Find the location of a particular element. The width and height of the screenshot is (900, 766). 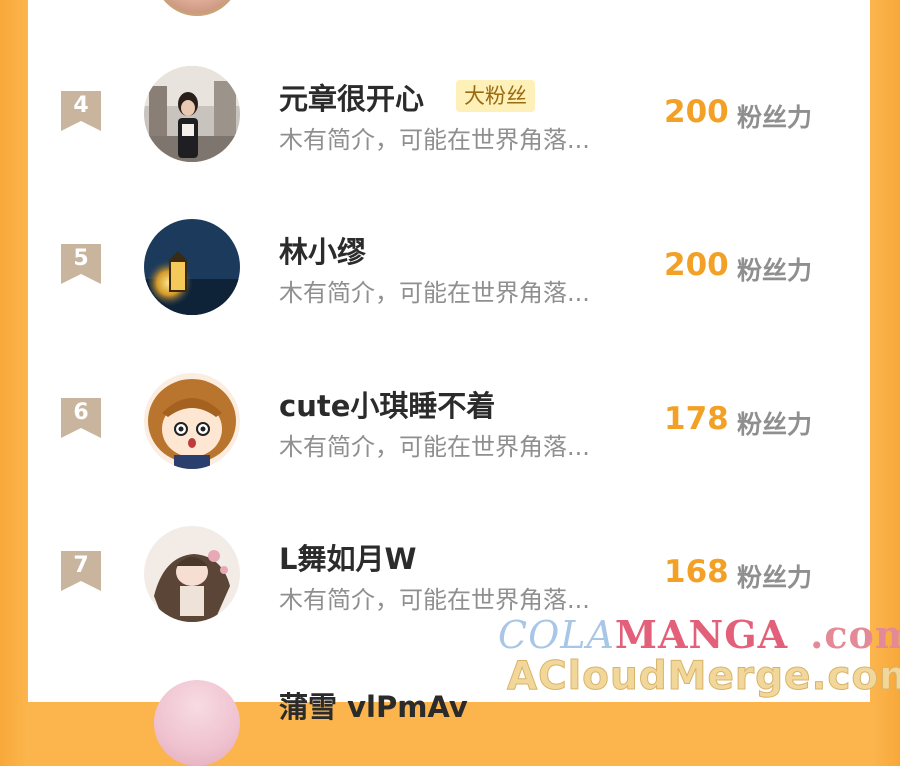

user-name: cute小琪睡不着 is located at coordinates (387, 404).